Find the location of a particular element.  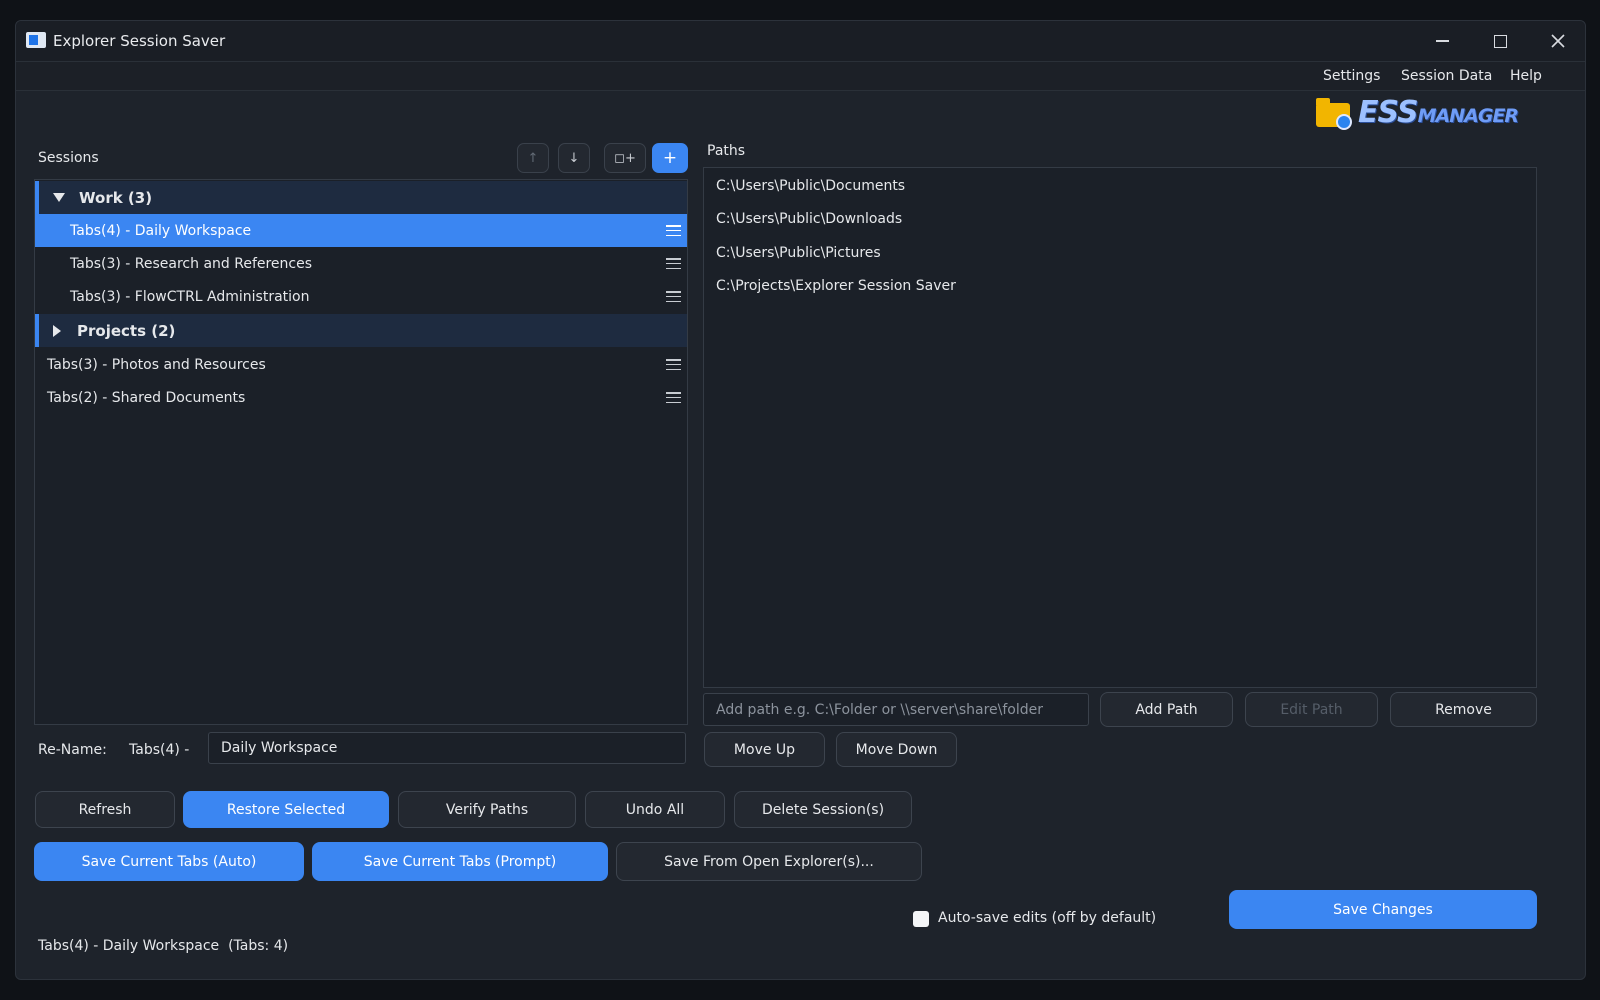

path-item: C:\Users\Public\Pictures is located at coordinates (798, 253).